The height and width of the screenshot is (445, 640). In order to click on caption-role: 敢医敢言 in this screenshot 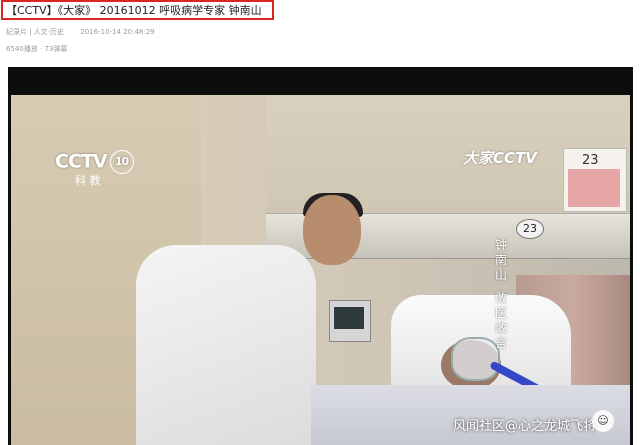, I will do `click(501, 320)`.